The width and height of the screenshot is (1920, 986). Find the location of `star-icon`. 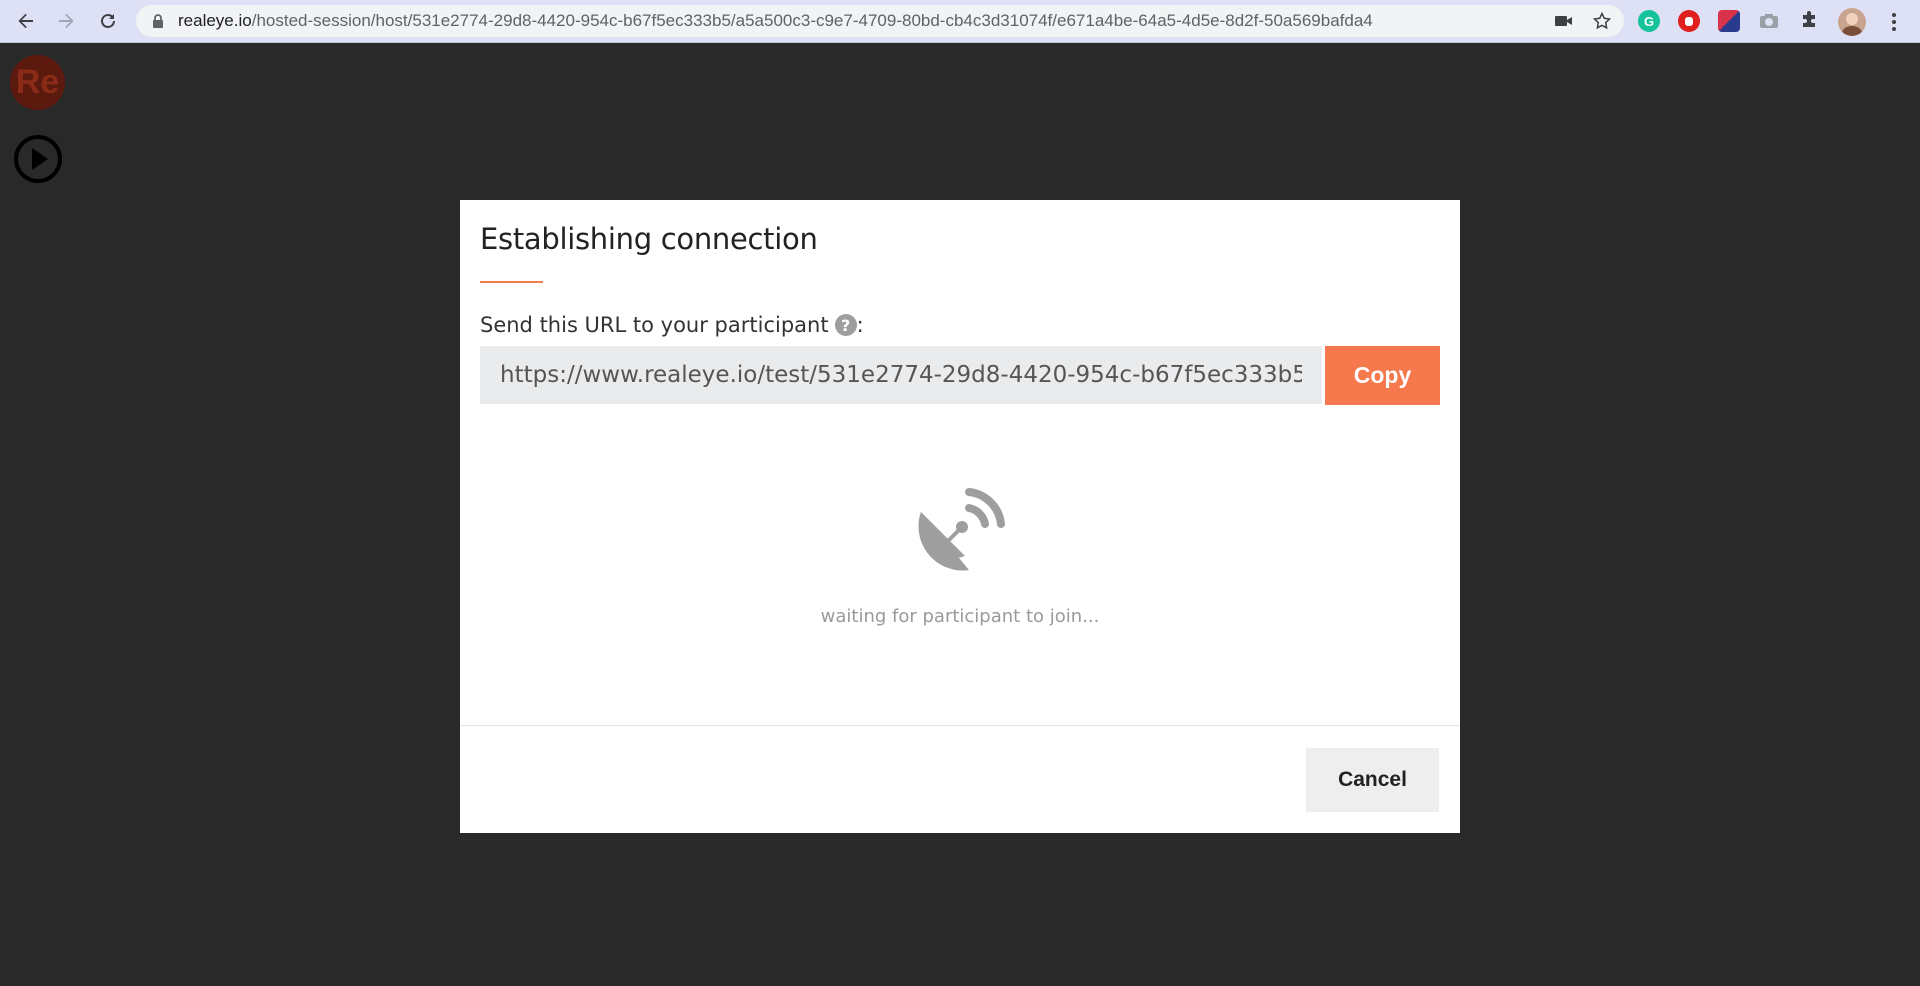

star-icon is located at coordinates (1602, 21).